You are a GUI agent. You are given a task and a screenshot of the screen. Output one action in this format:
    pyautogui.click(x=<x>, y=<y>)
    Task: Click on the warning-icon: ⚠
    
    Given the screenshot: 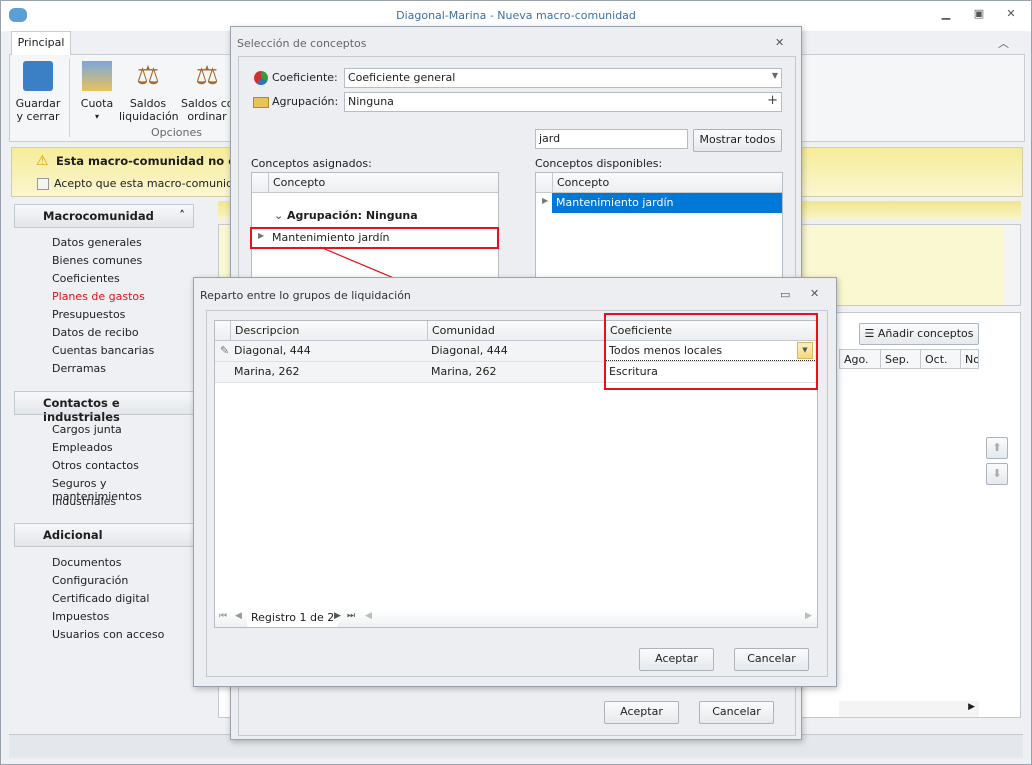 What is the action you would take?
    pyautogui.click(x=42, y=161)
    